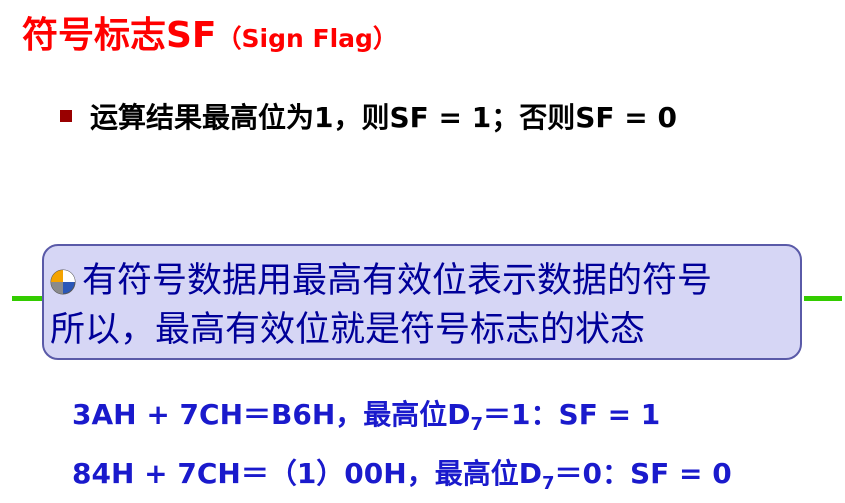 The image size is (845, 503). I want to click on divider-line-left, so click(28, 298).